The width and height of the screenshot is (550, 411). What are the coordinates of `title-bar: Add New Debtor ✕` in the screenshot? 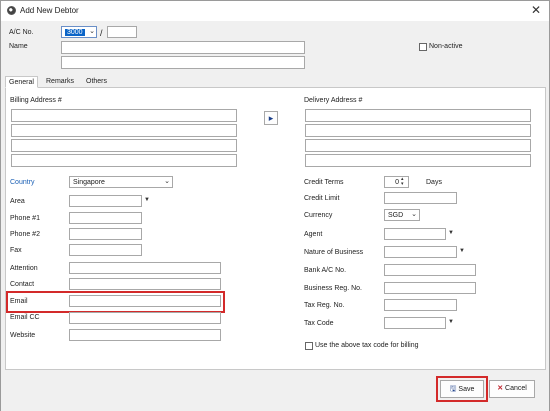 It's located at (275, 11).